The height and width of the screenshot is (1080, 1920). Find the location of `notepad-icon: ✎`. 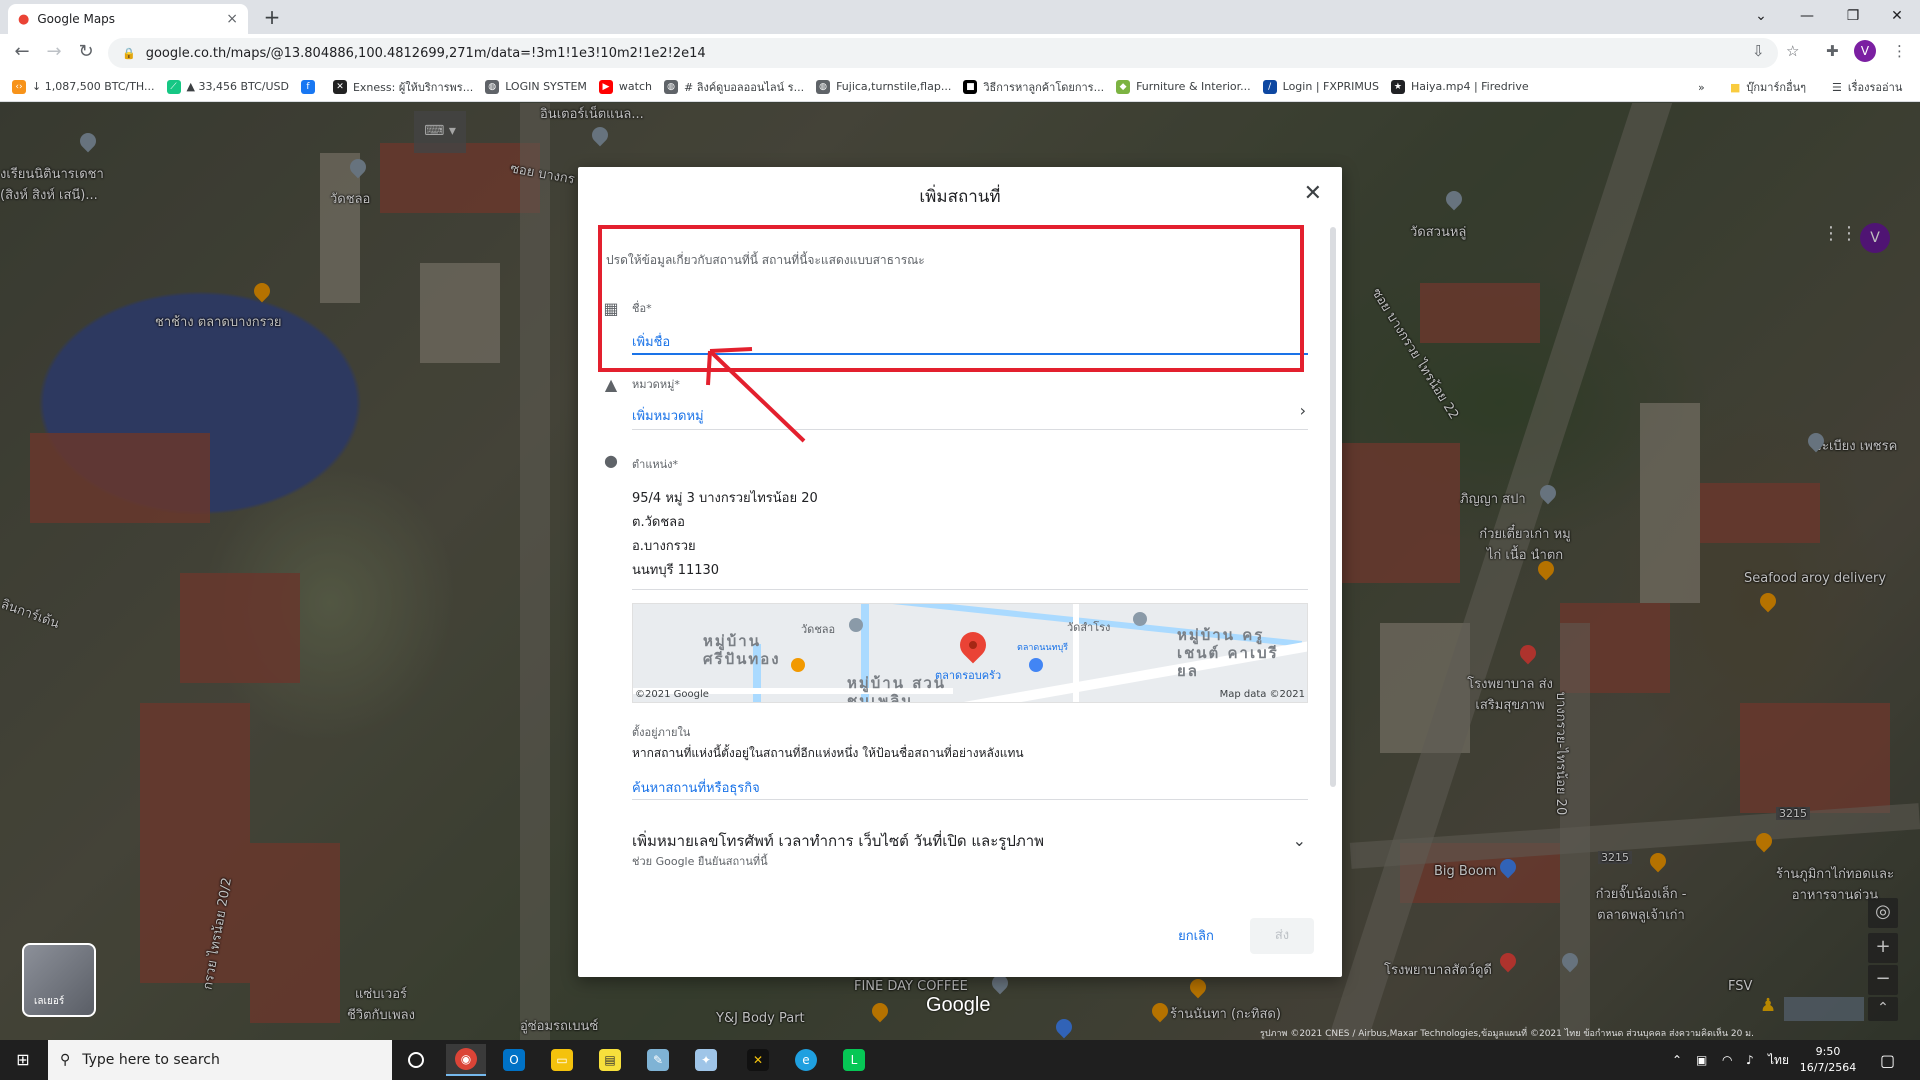

notepad-icon: ✎ is located at coordinates (658, 1060).